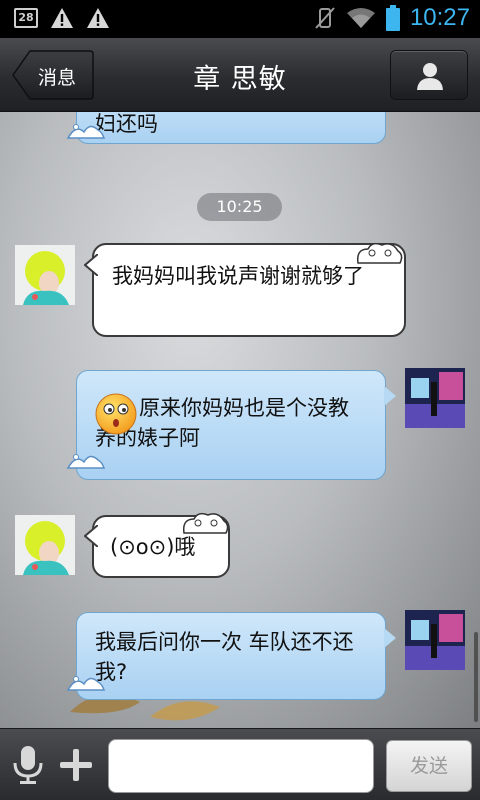  I want to click on message-input, so click(241, 766).